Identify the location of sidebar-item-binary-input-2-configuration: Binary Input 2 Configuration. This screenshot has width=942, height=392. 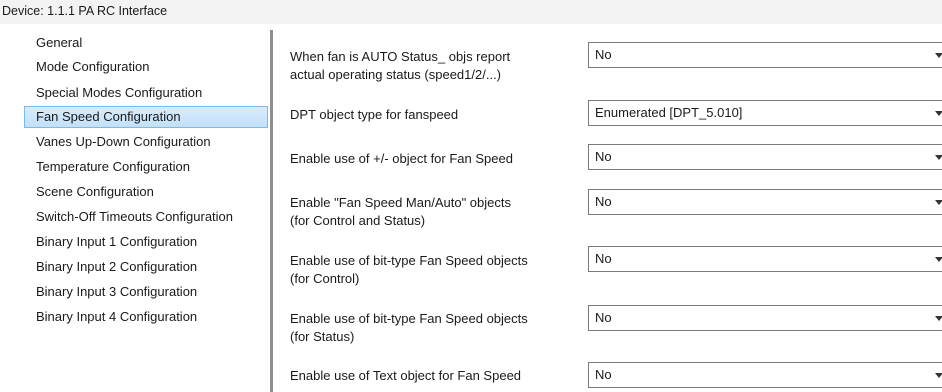
(145, 267).